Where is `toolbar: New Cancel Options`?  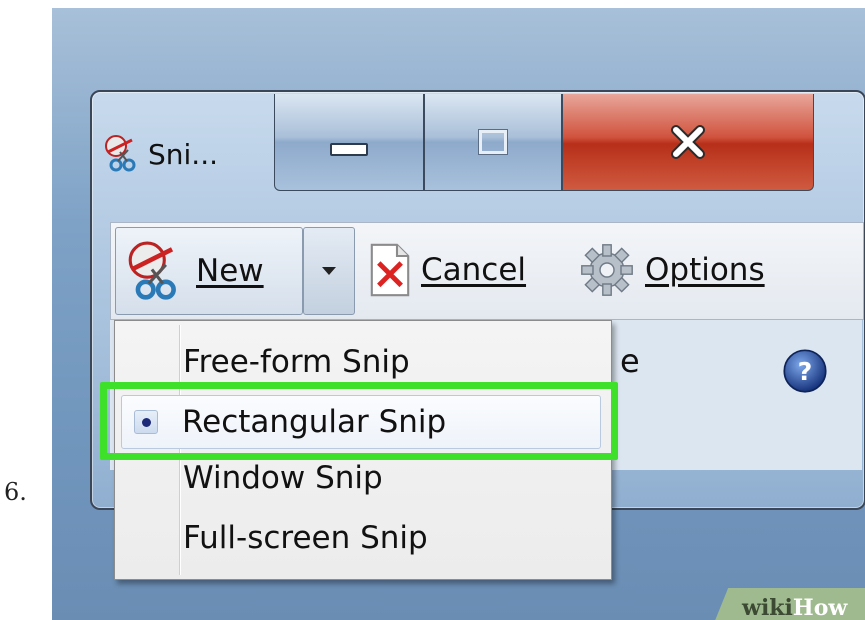 toolbar: New Cancel Options is located at coordinates (487, 271).